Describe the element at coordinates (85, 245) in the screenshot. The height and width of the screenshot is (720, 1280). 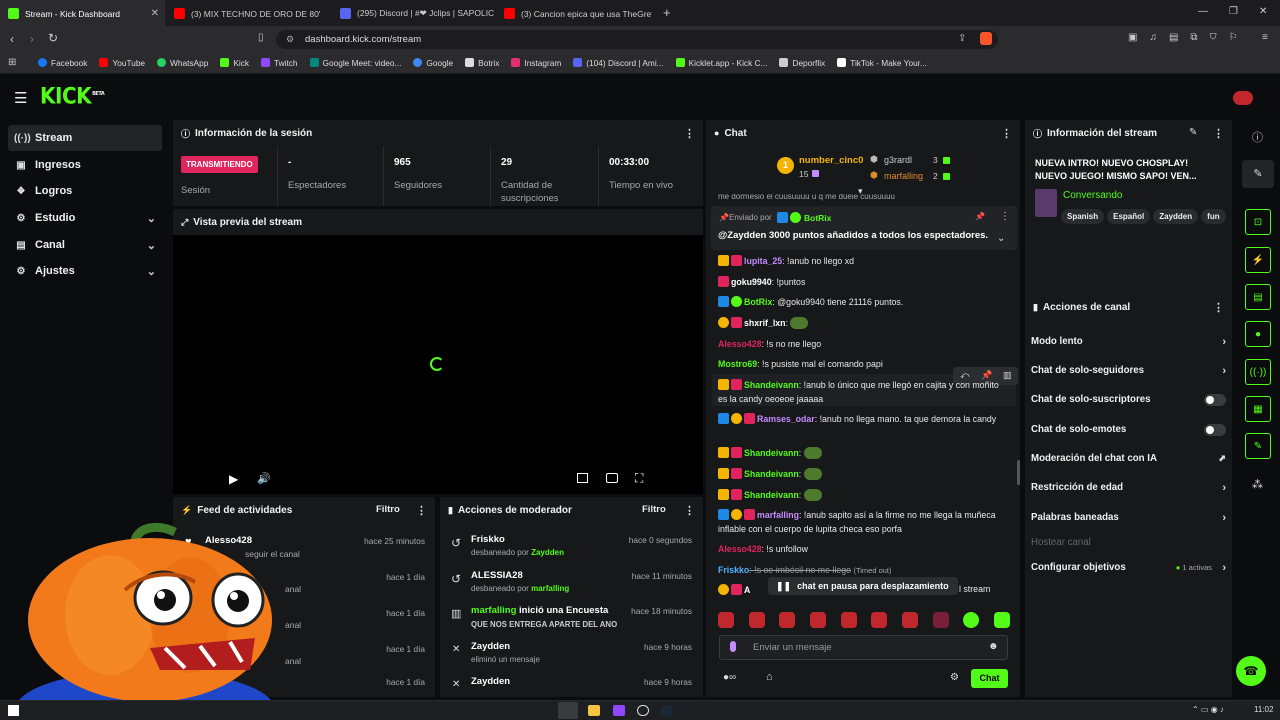
I see `sidebar-item-canal: ▤ Canal ⌄` at that location.